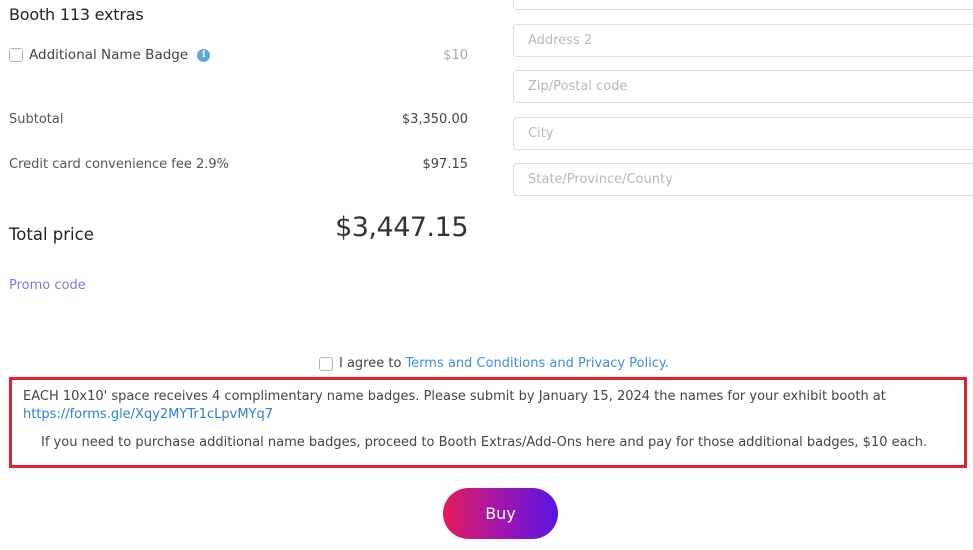  Describe the element at coordinates (401, 227) in the screenshot. I see `total-value: $3,447.15` at that location.